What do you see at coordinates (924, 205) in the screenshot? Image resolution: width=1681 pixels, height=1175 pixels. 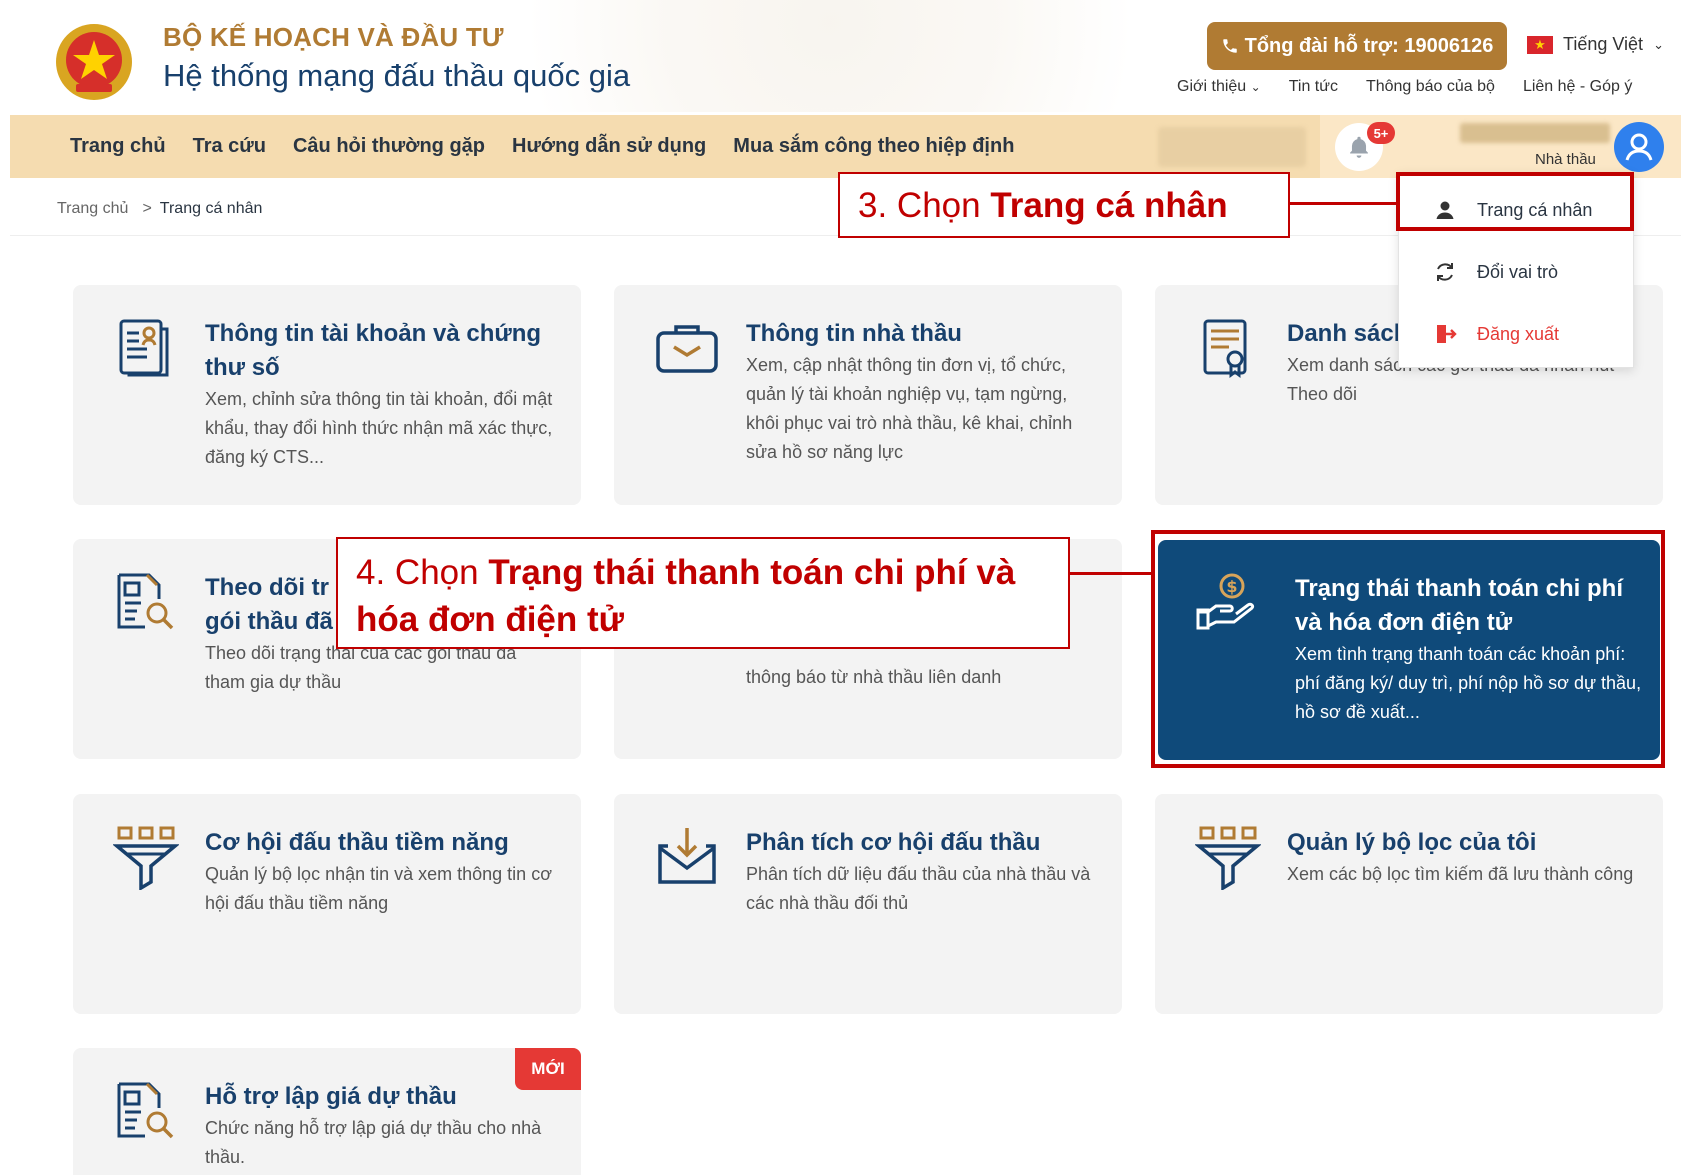 I see `callout-prefix: 3. Chọn` at bounding box center [924, 205].